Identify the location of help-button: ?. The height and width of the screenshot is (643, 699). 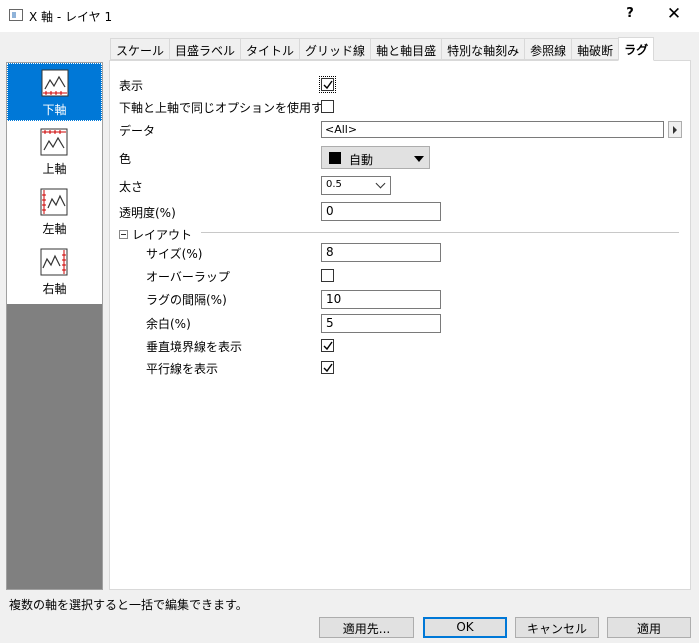
(630, 16).